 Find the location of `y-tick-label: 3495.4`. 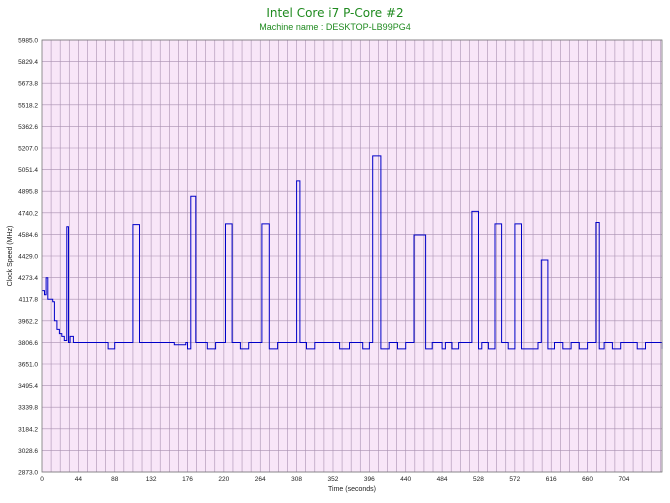

y-tick-label: 3495.4 is located at coordinates (28, 386).